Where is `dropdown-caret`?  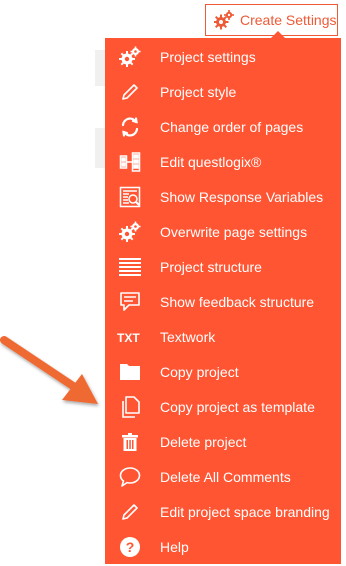
dropdown-caret is located at coordinates (278, 34).